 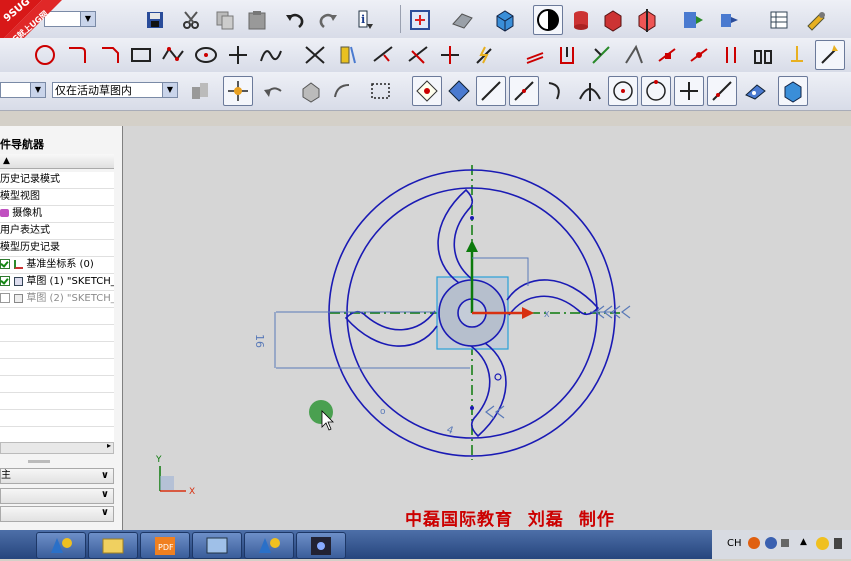 I want to click on perpendicular-icon, so click(x=567, y=55).